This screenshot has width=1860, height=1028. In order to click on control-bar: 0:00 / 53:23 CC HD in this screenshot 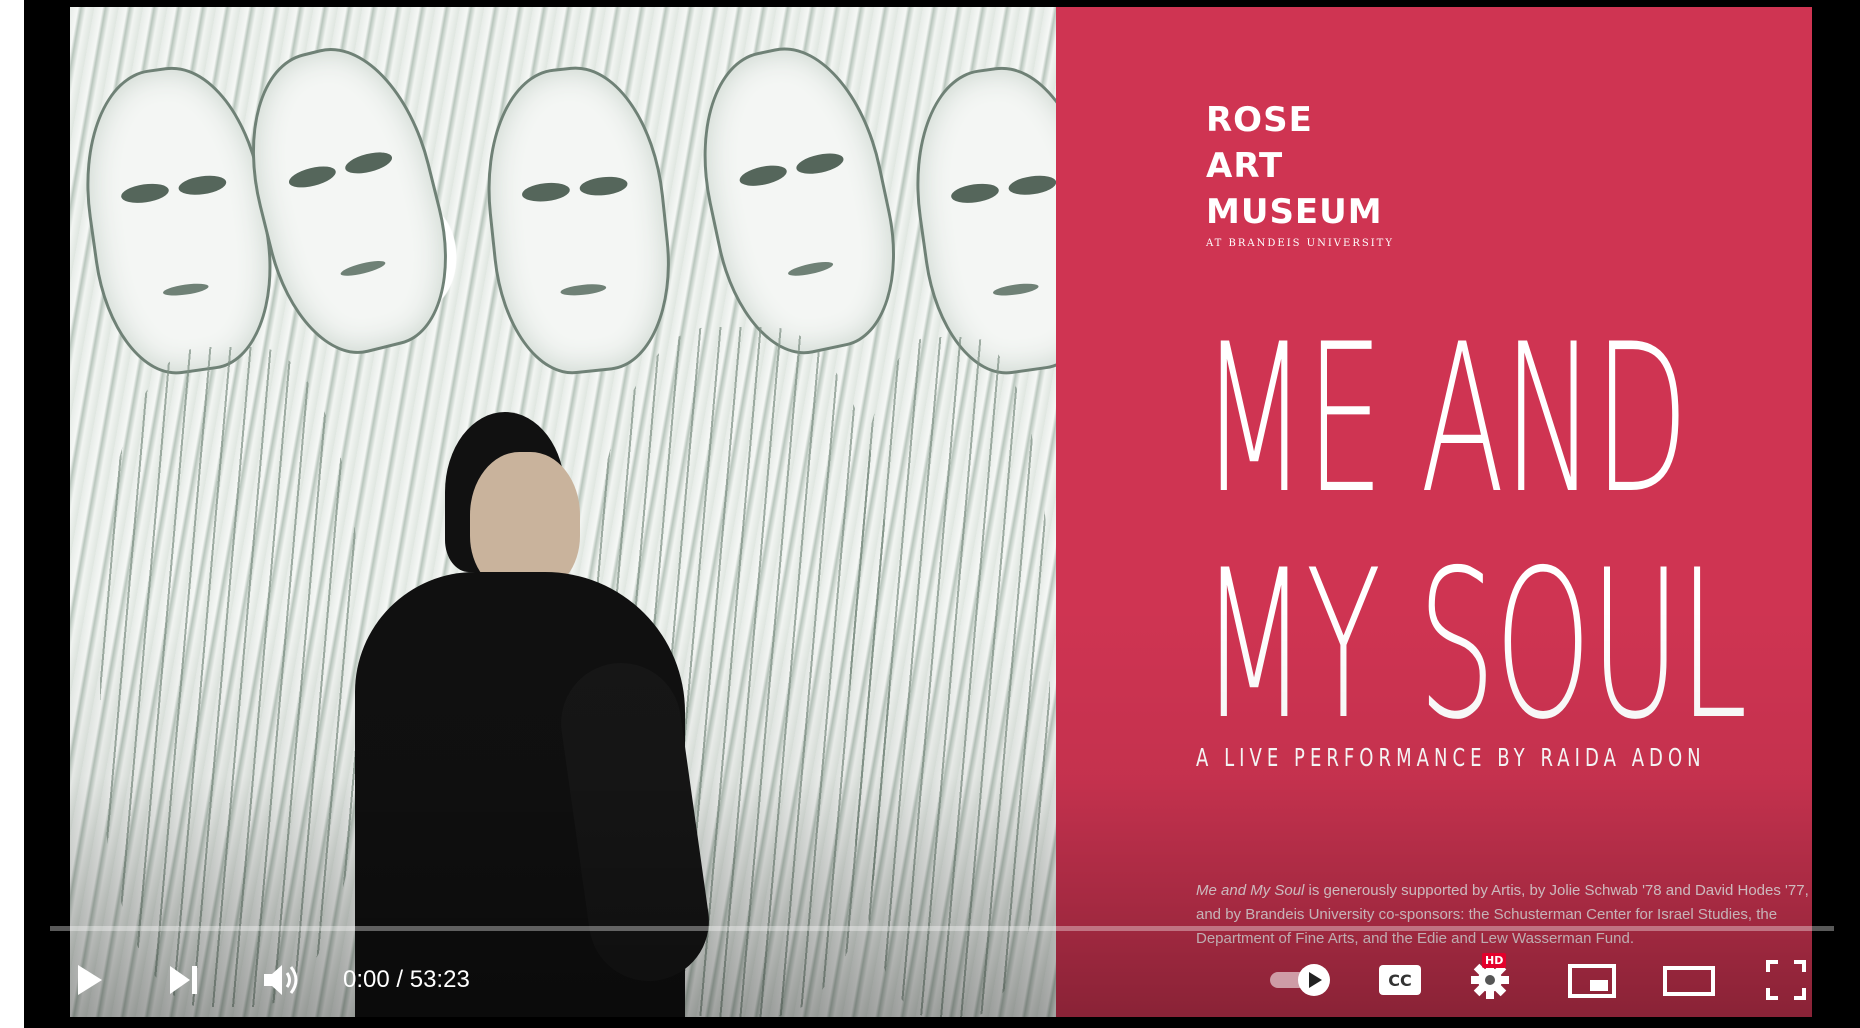, I will do `click(942, 980)`.